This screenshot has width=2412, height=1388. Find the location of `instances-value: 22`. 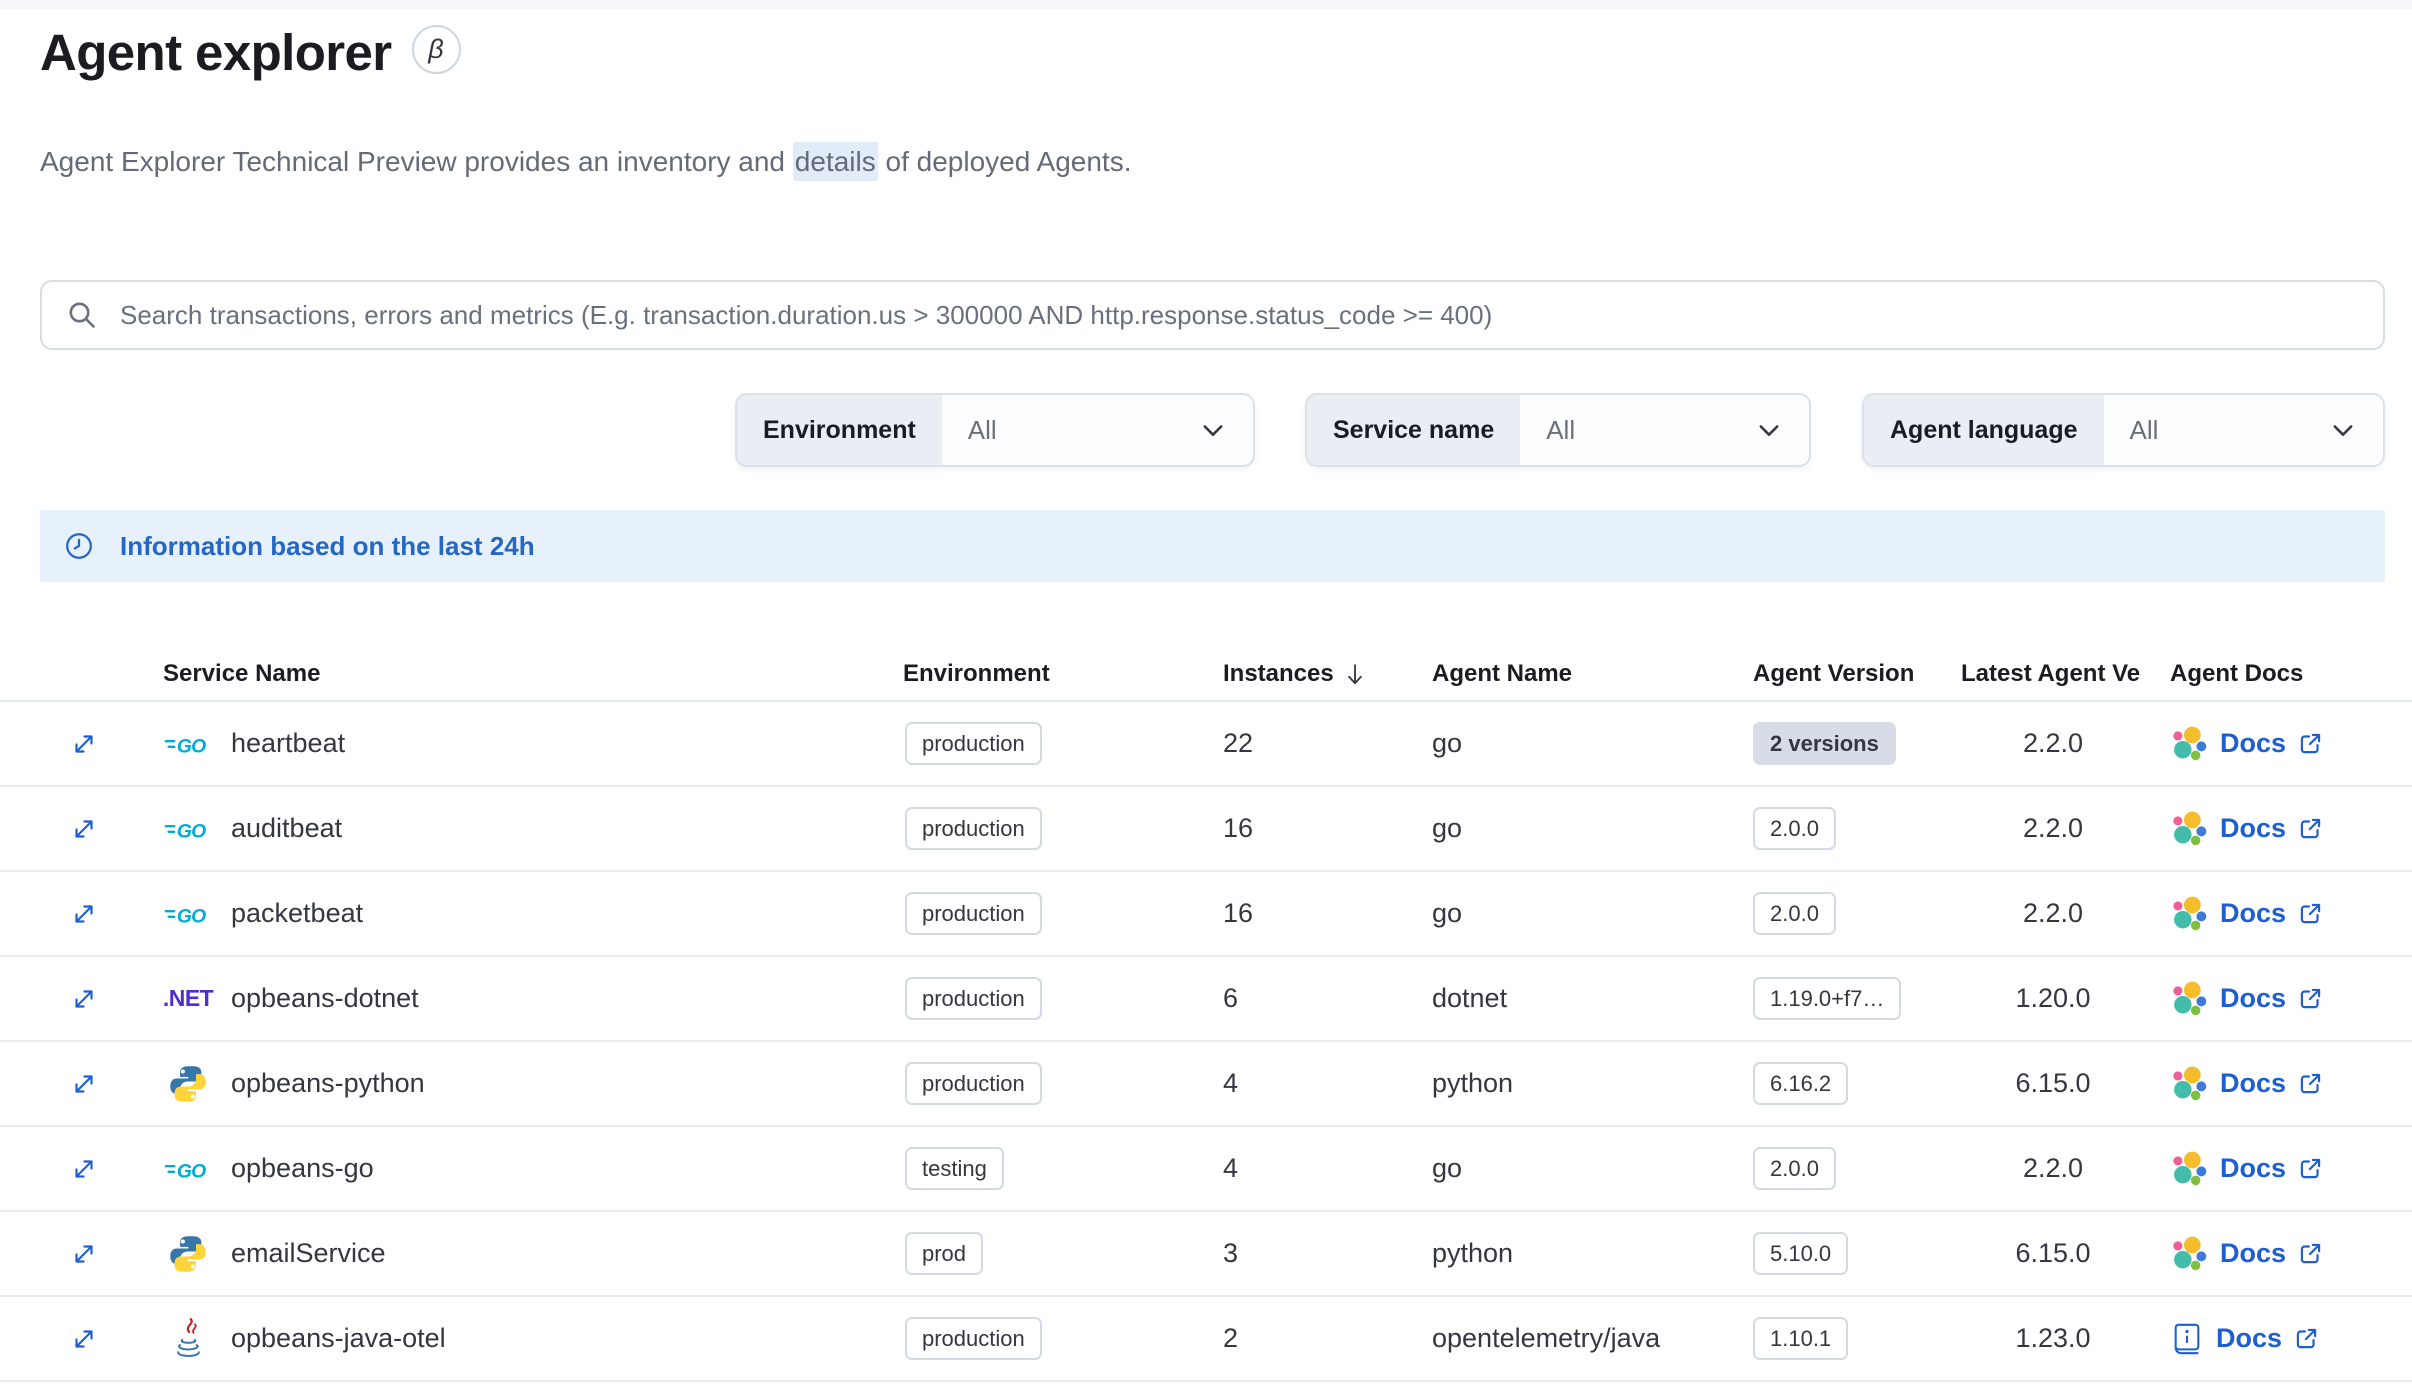

instances-value: 22 is located at coordinates (1238, 743).